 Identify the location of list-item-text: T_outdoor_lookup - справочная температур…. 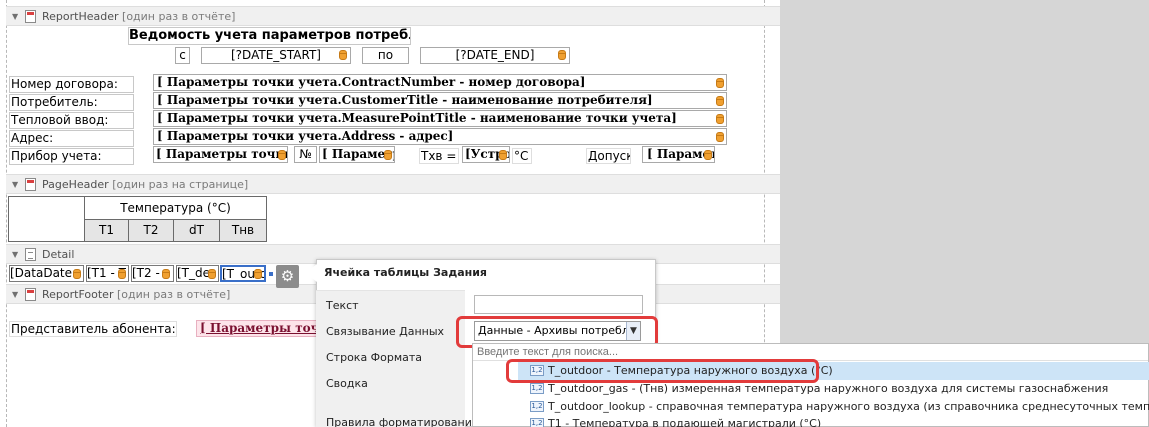
(848, 406).